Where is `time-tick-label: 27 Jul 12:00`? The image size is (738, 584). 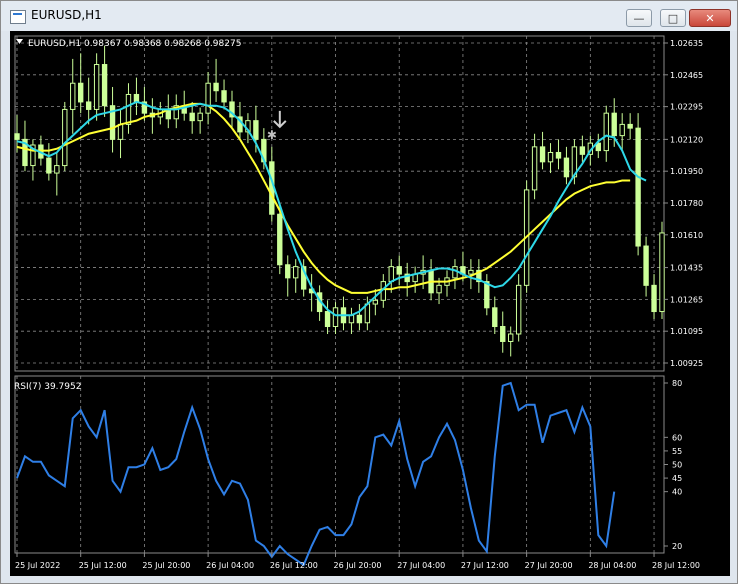
time-tick-label: 27 Jul 12:00 is located at coordinates (485, 565).